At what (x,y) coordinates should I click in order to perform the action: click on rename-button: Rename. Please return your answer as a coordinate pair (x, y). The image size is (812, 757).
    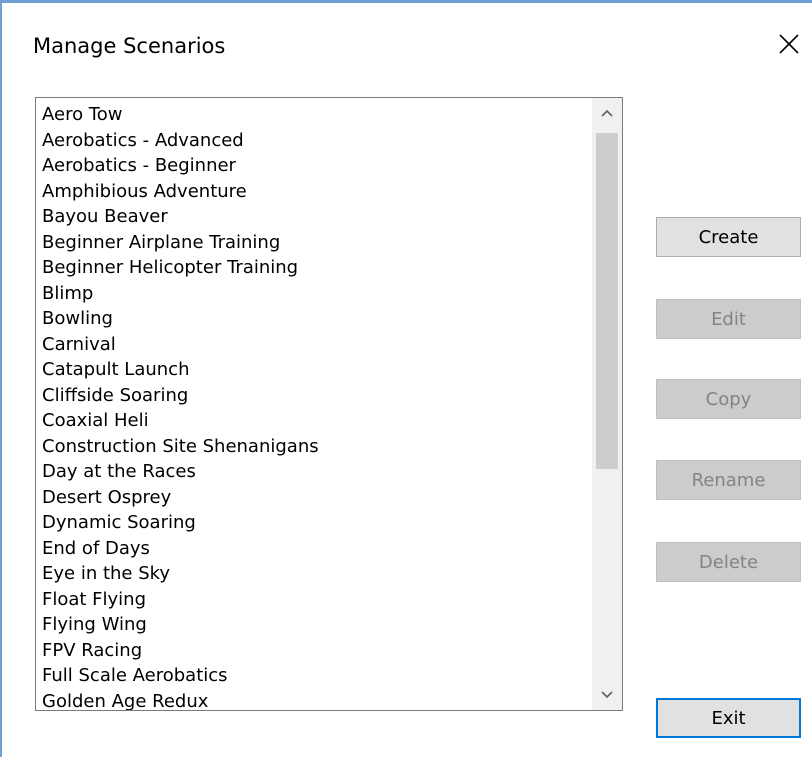
    Looking at the image, I should click on (728, 480).